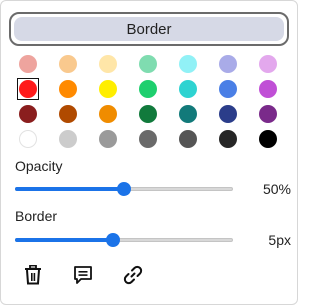 The height and width of the screenshot is (305, 320). I want to click on opacity-value: 50%, so click(276, 189).